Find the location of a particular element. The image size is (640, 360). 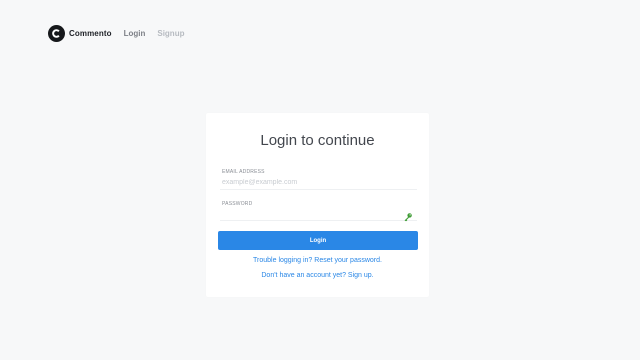

signup-link: Don't have an account yet? Sign up. is located at coordinates (317, 275).